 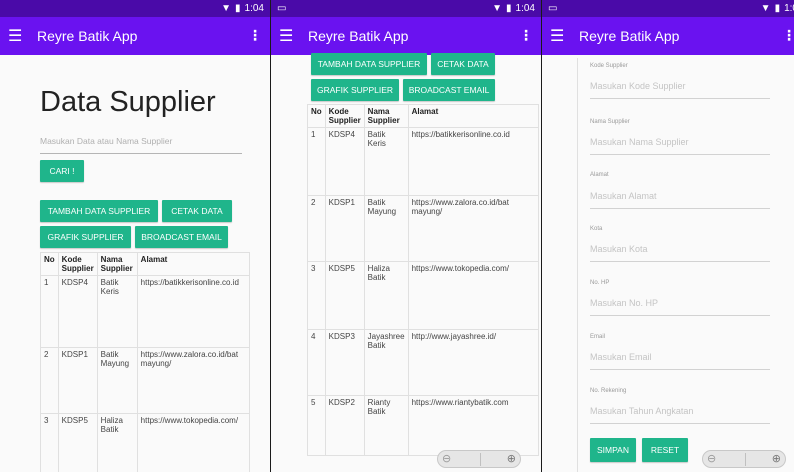 I want to click on kode-supplier-input: Masukan Kode Supplier, so click(x=680, y=90).